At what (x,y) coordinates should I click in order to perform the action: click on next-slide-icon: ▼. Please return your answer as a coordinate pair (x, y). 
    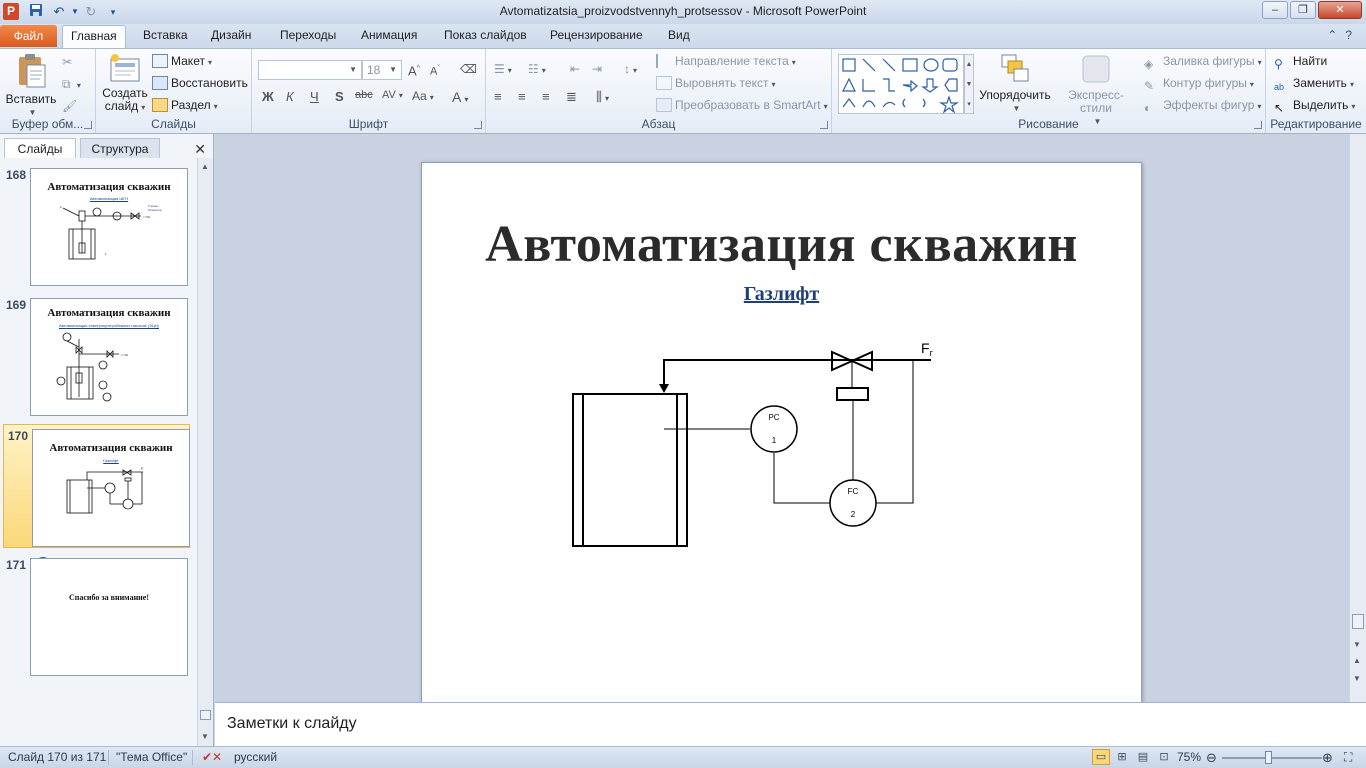
    Looking at the image, I should click on (1357, 678).